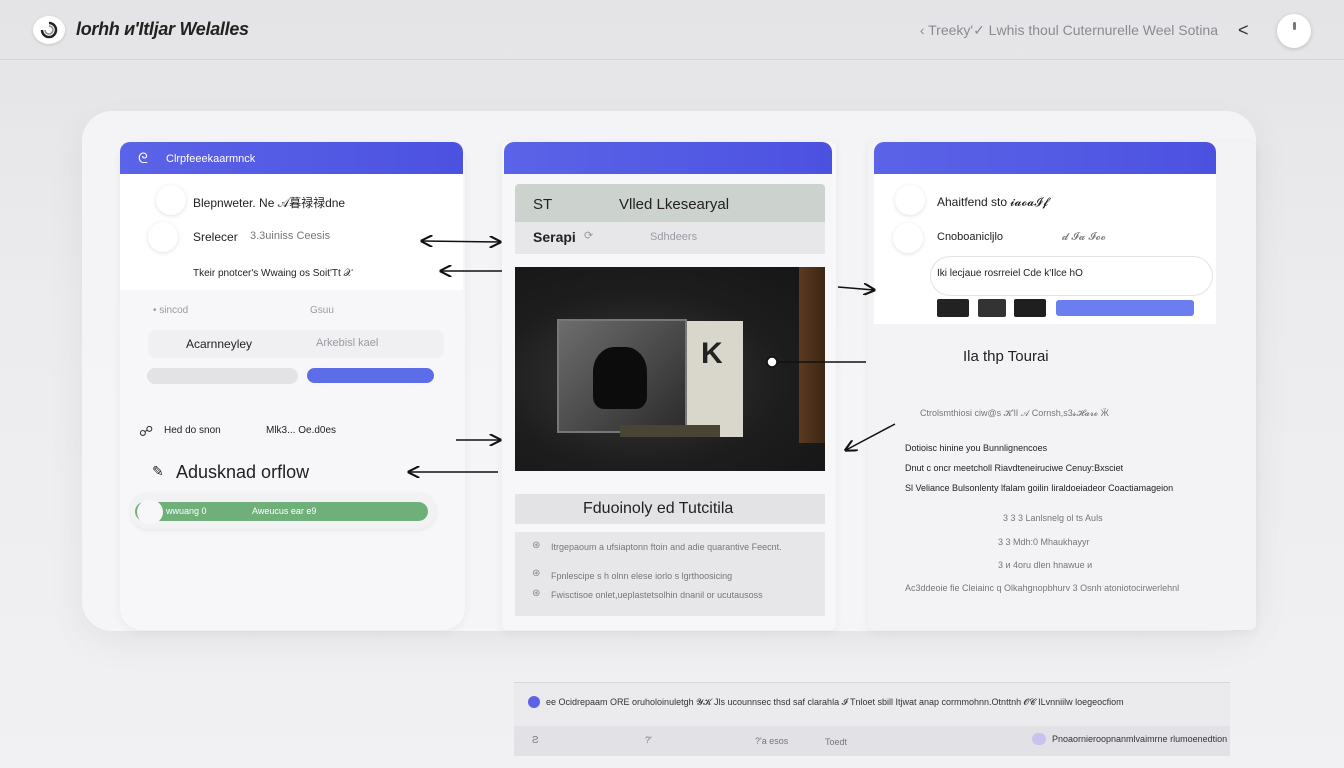 This screenshot has width=1344, height=768. Describe the element at coordinates (291, 158) in the screenshot. I see `left-panel-header: ᘓ Clrpfeeekaarmnck` at that location.